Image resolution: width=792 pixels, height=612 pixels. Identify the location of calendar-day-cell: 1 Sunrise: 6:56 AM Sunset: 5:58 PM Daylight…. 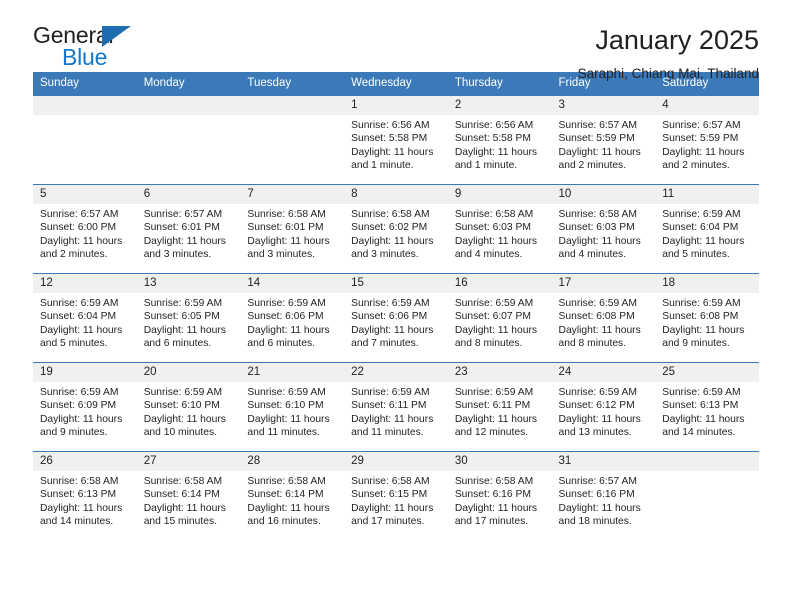
(396, 140).